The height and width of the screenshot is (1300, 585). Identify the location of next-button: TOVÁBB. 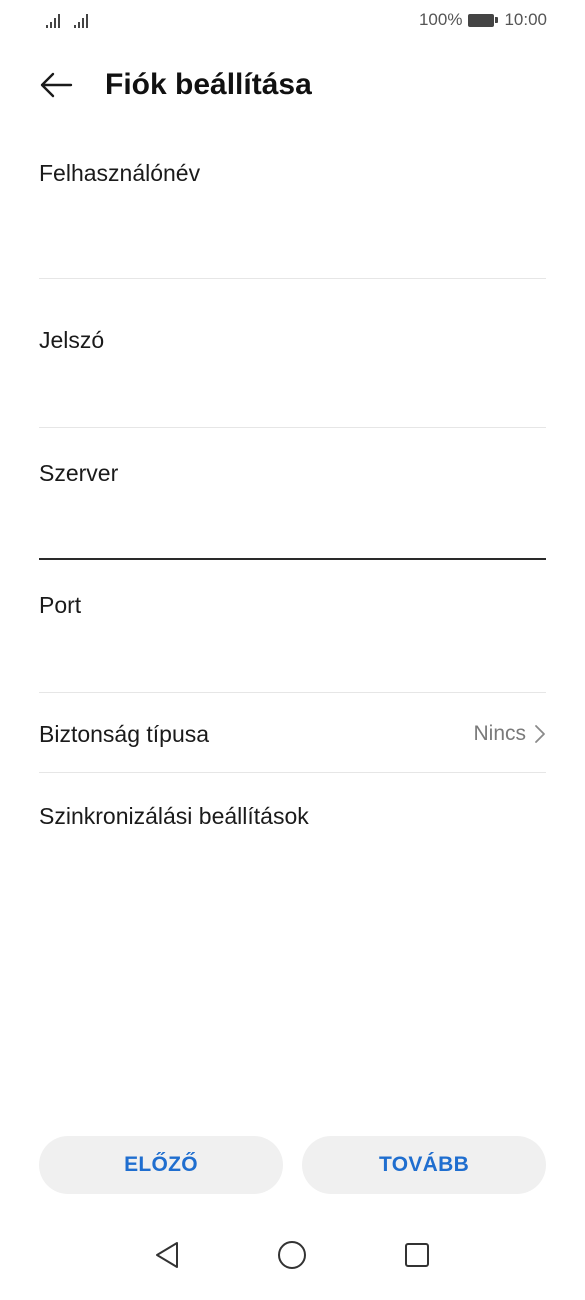
(424, 1165).